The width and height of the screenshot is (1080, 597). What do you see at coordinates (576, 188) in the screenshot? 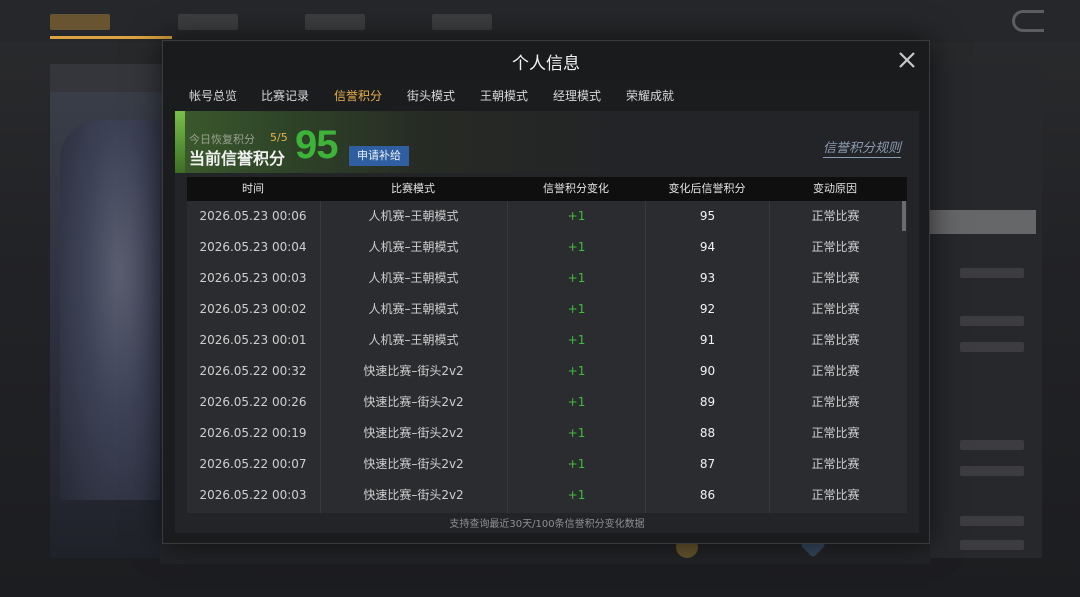
I see `header-change: 信誉积分变化` at bounding box center [576, 188].